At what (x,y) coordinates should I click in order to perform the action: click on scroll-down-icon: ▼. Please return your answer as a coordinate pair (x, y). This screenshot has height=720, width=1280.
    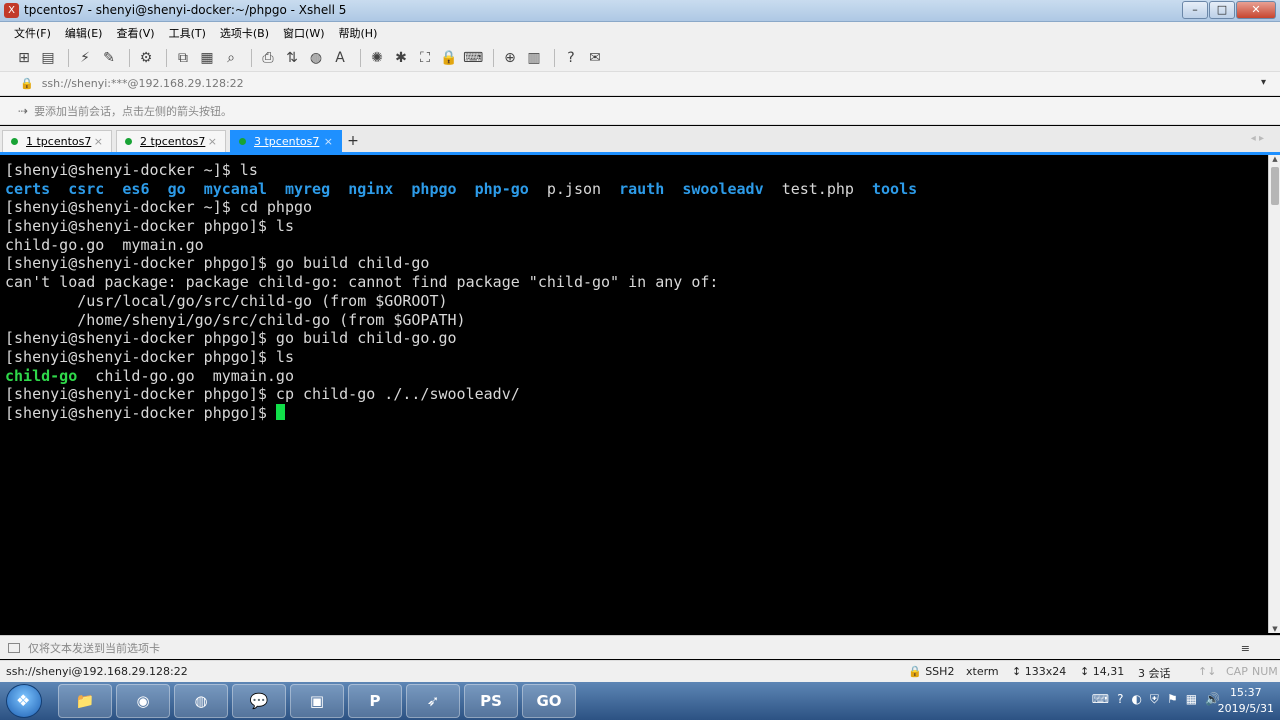
    Looking at the image, I should click on (1274, 629).